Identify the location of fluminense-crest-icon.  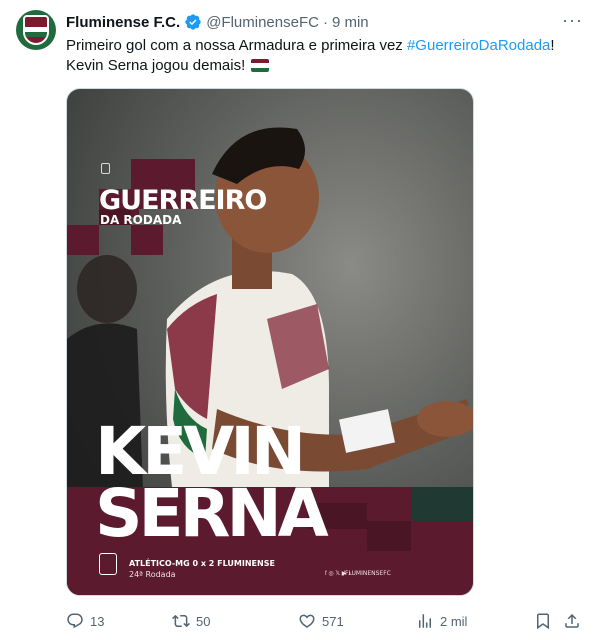
(36, 30).